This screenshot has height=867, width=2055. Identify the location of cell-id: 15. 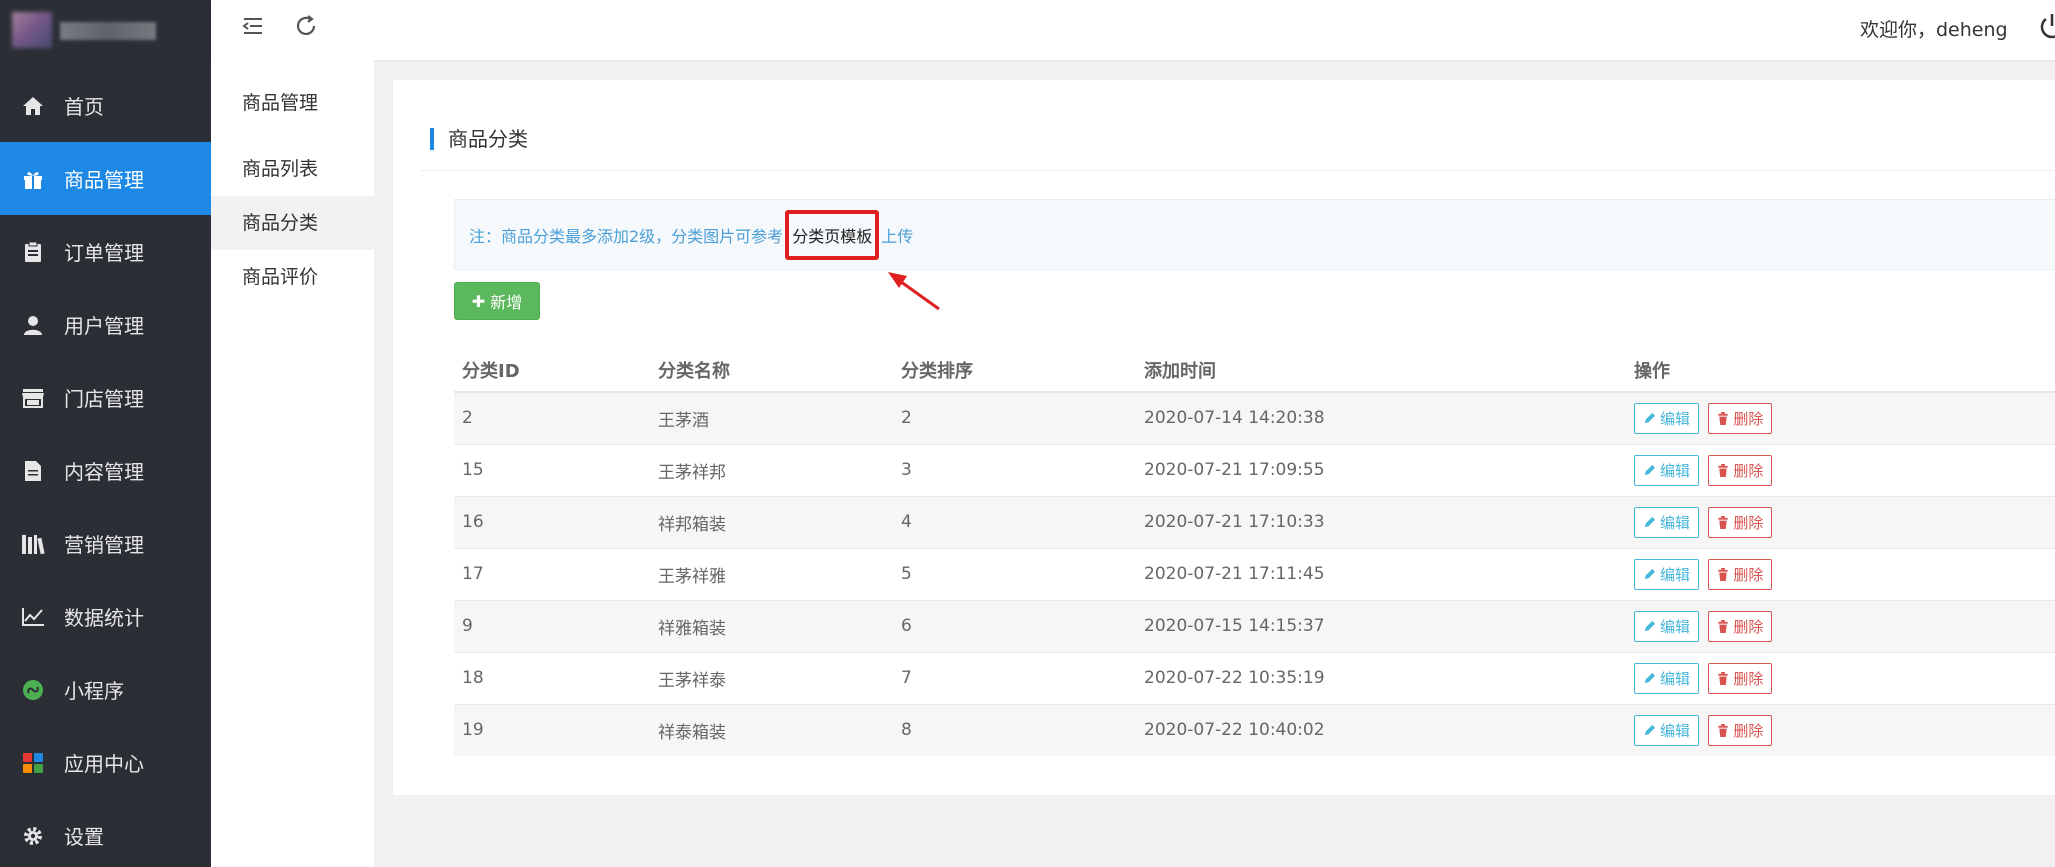
(552, 469).